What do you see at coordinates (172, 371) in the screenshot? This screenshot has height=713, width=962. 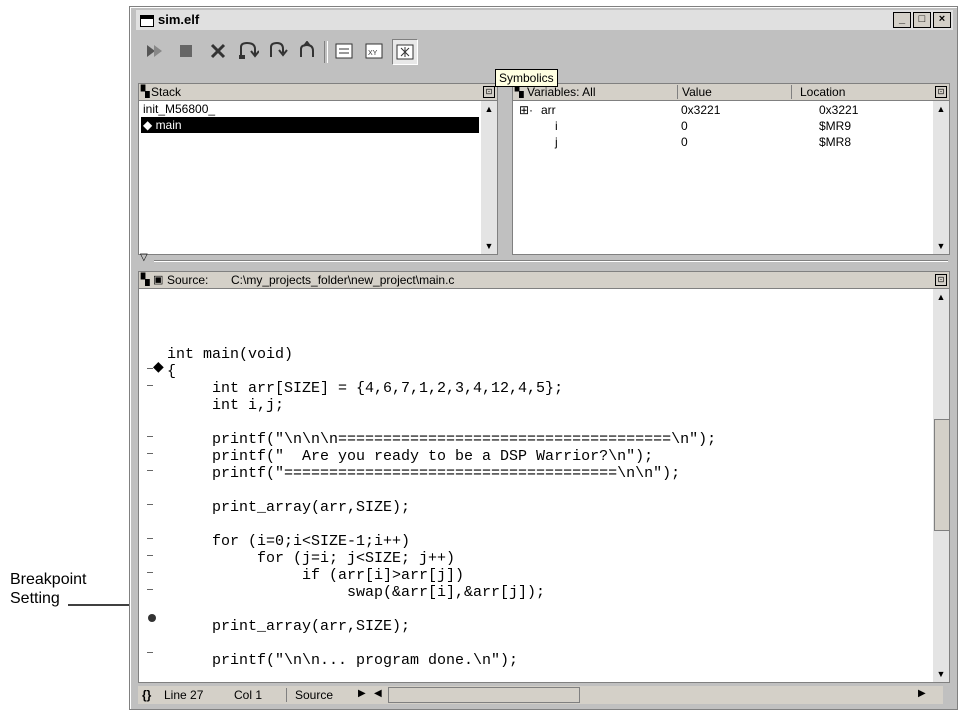 I see `code-line: {` at bounding box center [172, 371].